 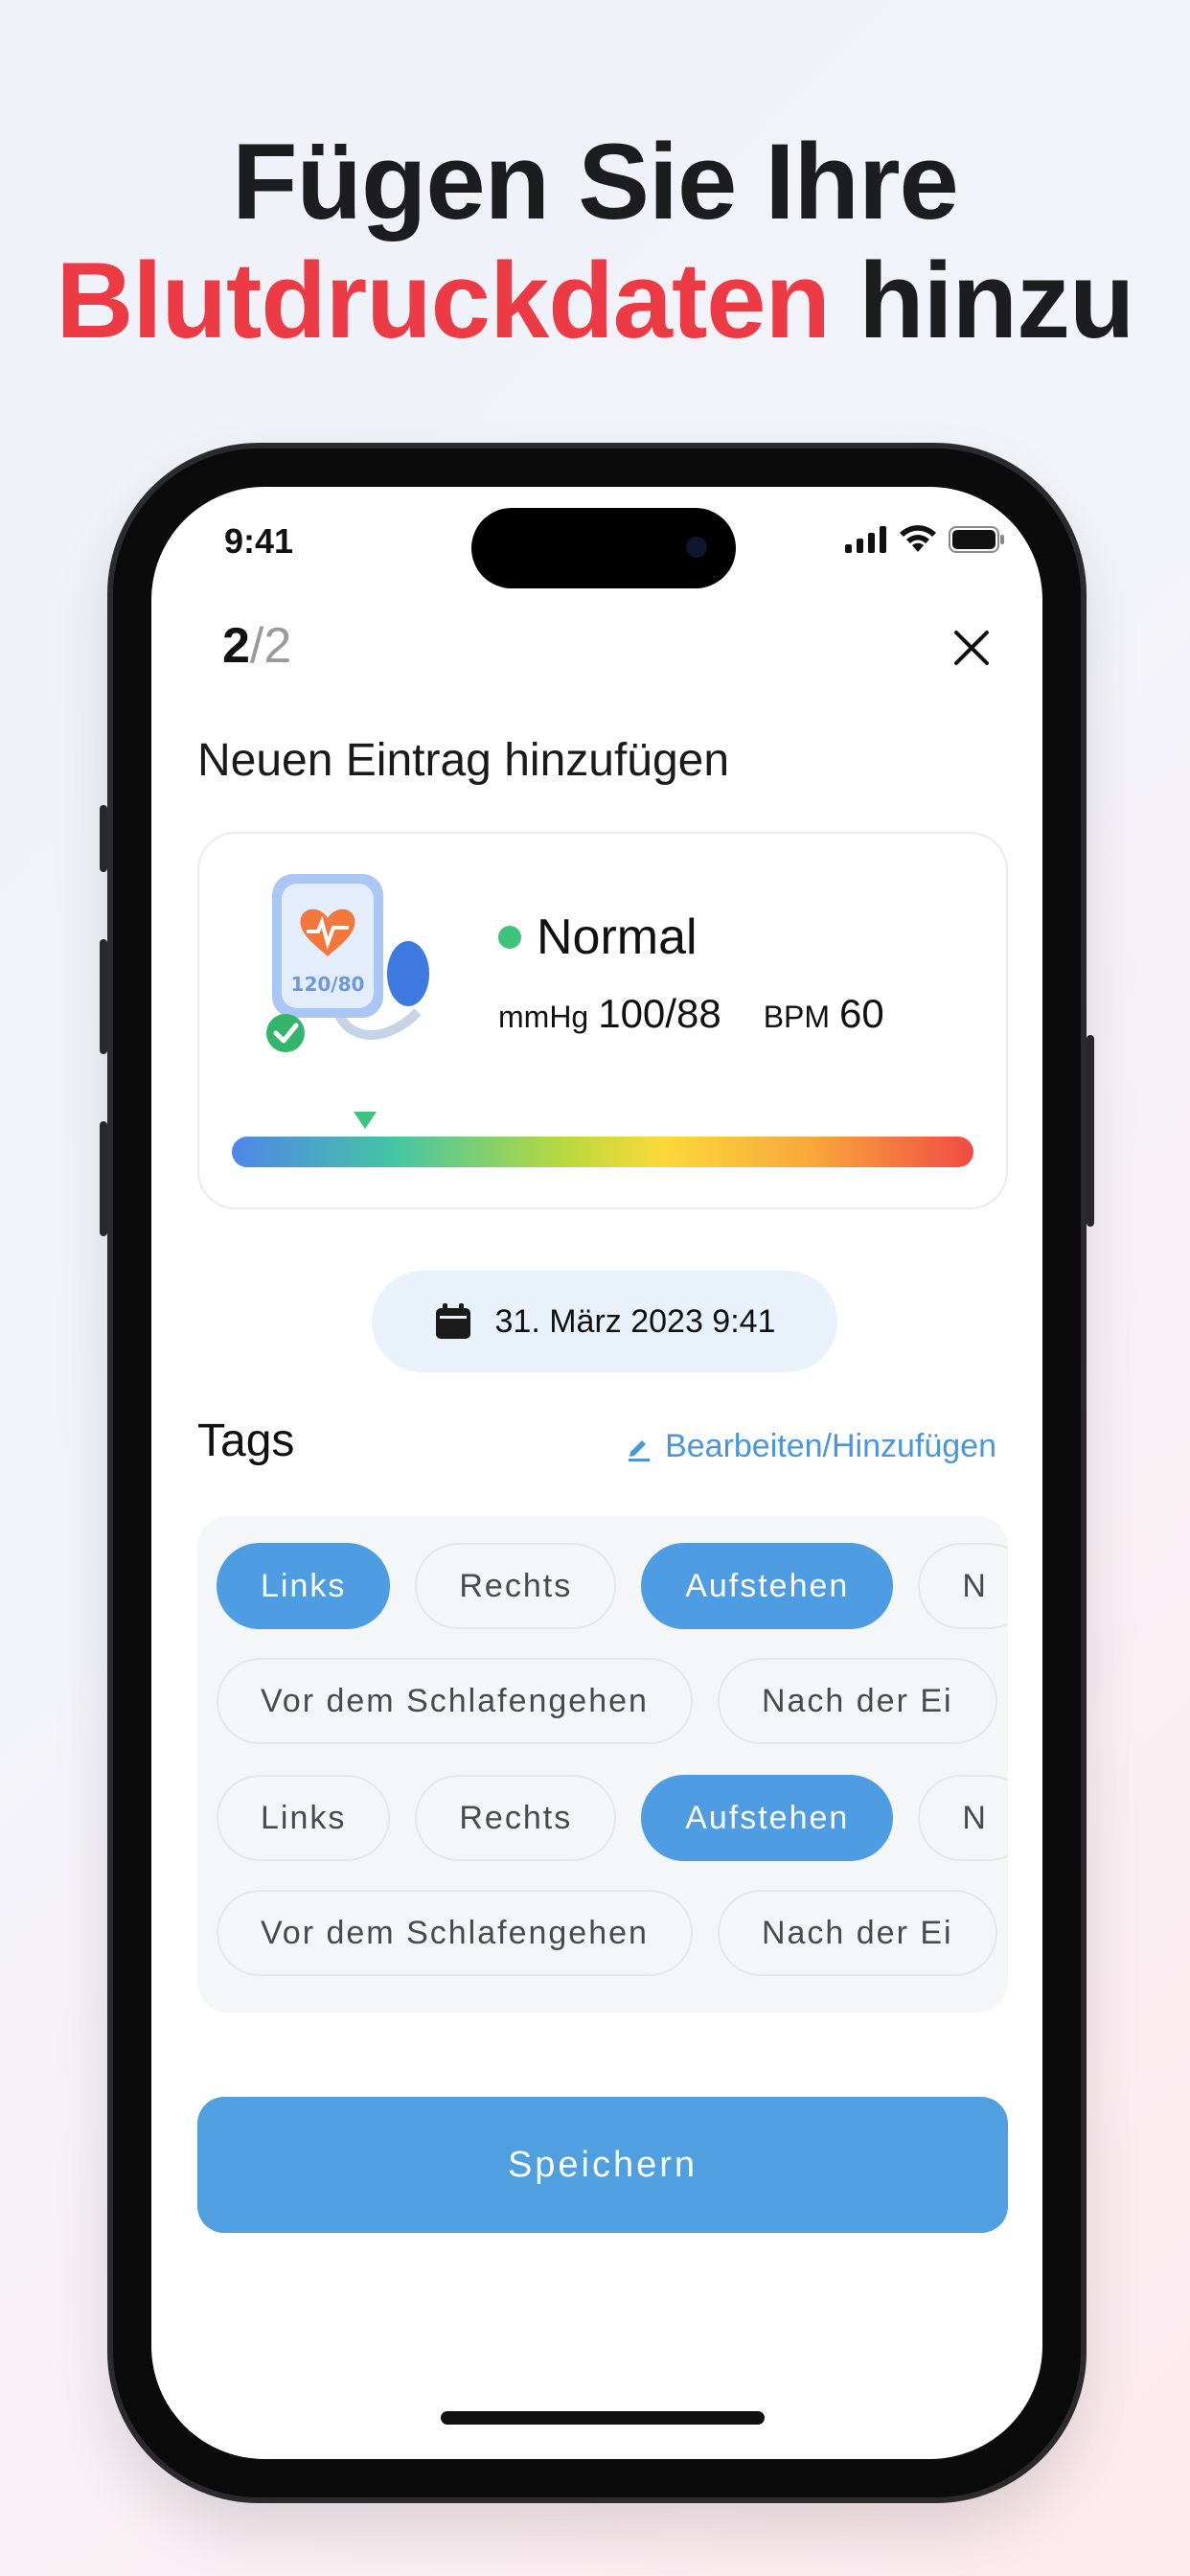 What do you see at coordinates (366, 1120) in the screenshot?
I see `range-marker` at bounding box center [366, 1120].